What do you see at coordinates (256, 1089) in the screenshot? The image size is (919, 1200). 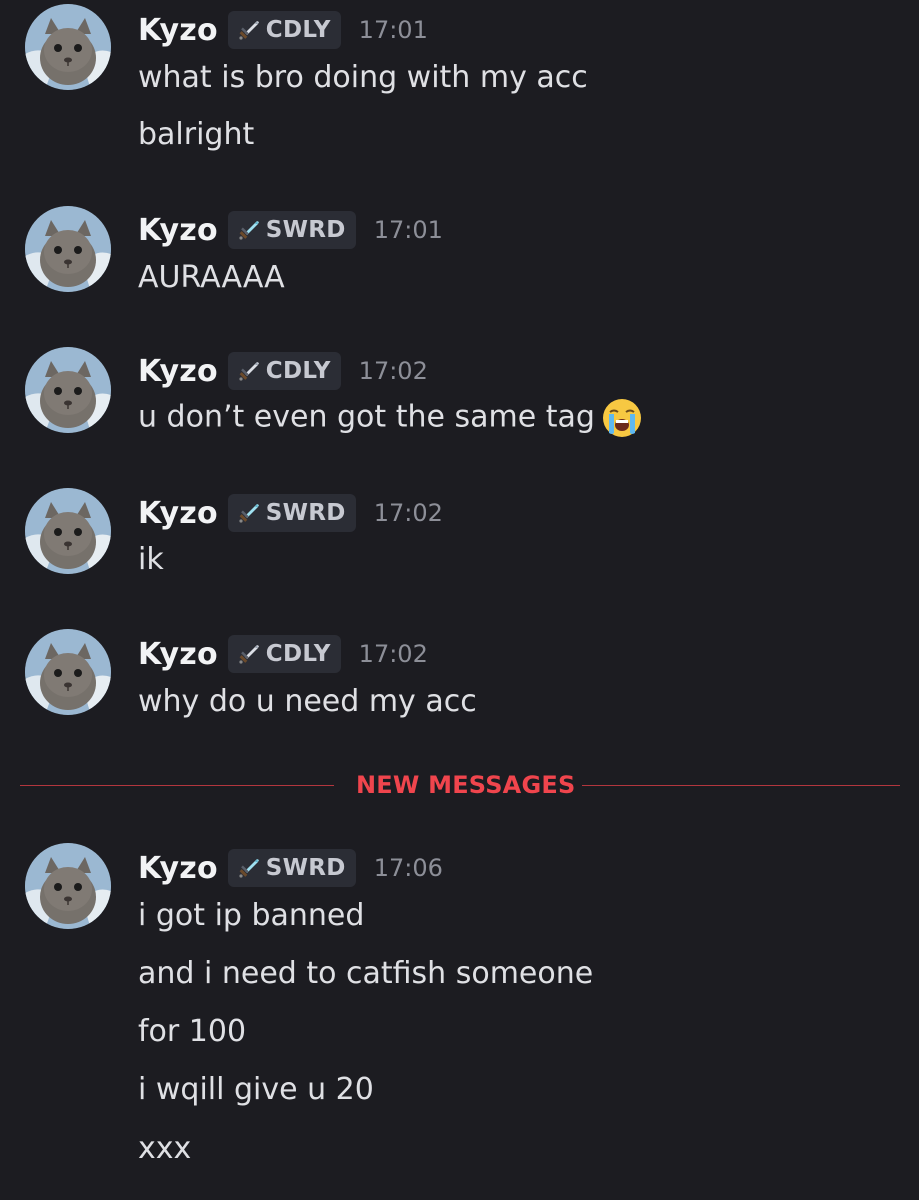 I see `message-text: i wqill give u 20` at bounding box center [256, 1089].